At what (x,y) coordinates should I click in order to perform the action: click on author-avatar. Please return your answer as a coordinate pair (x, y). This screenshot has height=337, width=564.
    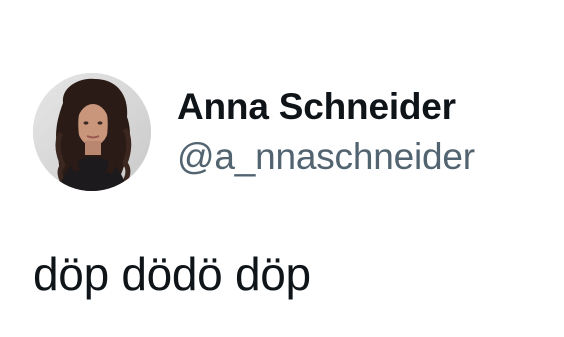
    Looking at the image, I should click on (92, 132).